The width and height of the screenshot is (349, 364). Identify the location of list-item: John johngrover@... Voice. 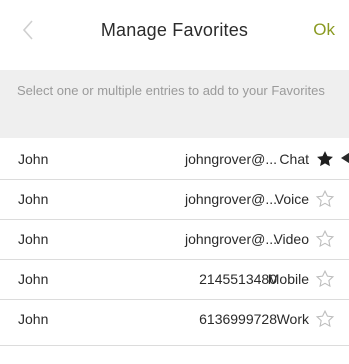
(174, 200).